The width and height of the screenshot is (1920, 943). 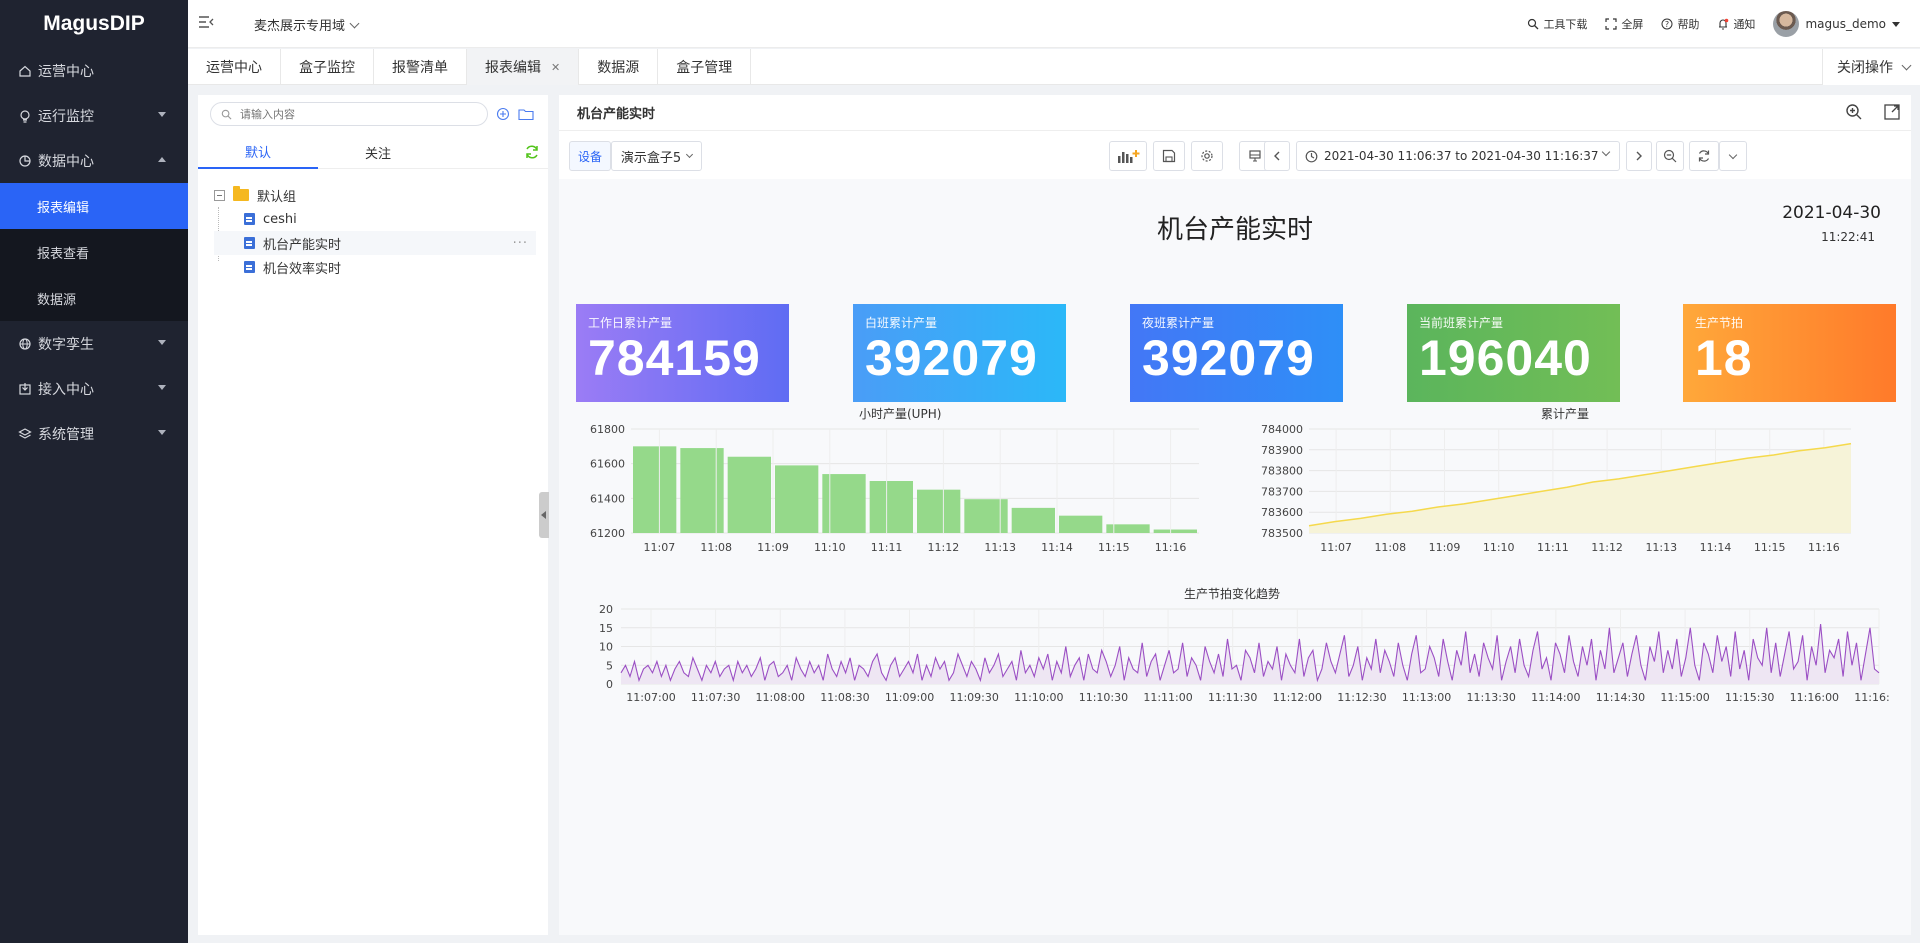 What do you see at coordinates (219, 195) in the screenshot?
I see `collapse-icon` at bounding box center [219, 195].